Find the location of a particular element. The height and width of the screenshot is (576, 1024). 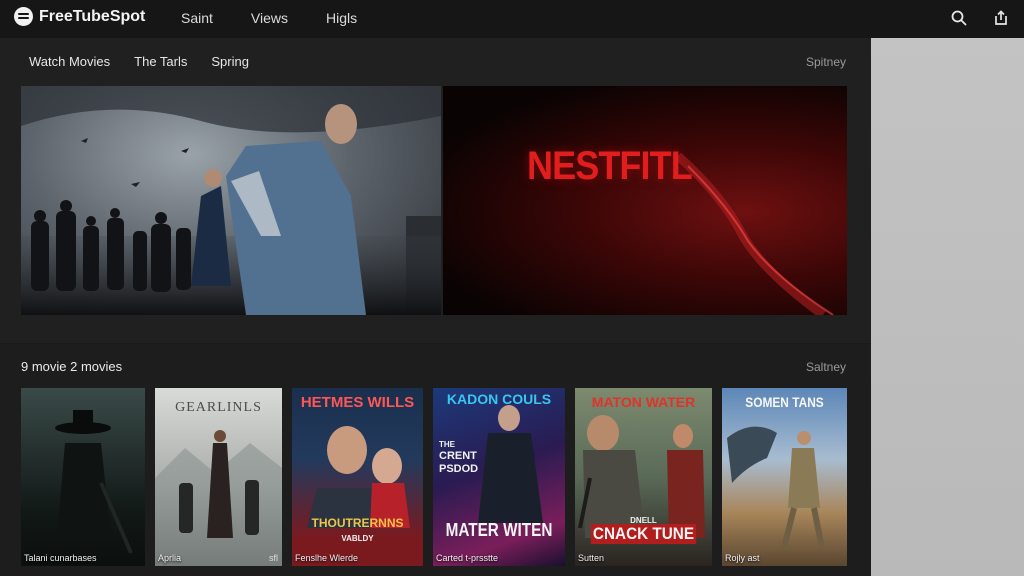

movie-caption-right-2: sfl is located at coordinates (273, 558).